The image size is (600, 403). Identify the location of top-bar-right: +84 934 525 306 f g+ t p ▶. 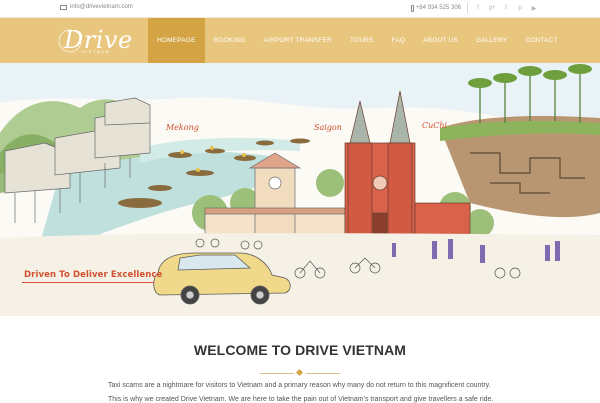
(474, 8).